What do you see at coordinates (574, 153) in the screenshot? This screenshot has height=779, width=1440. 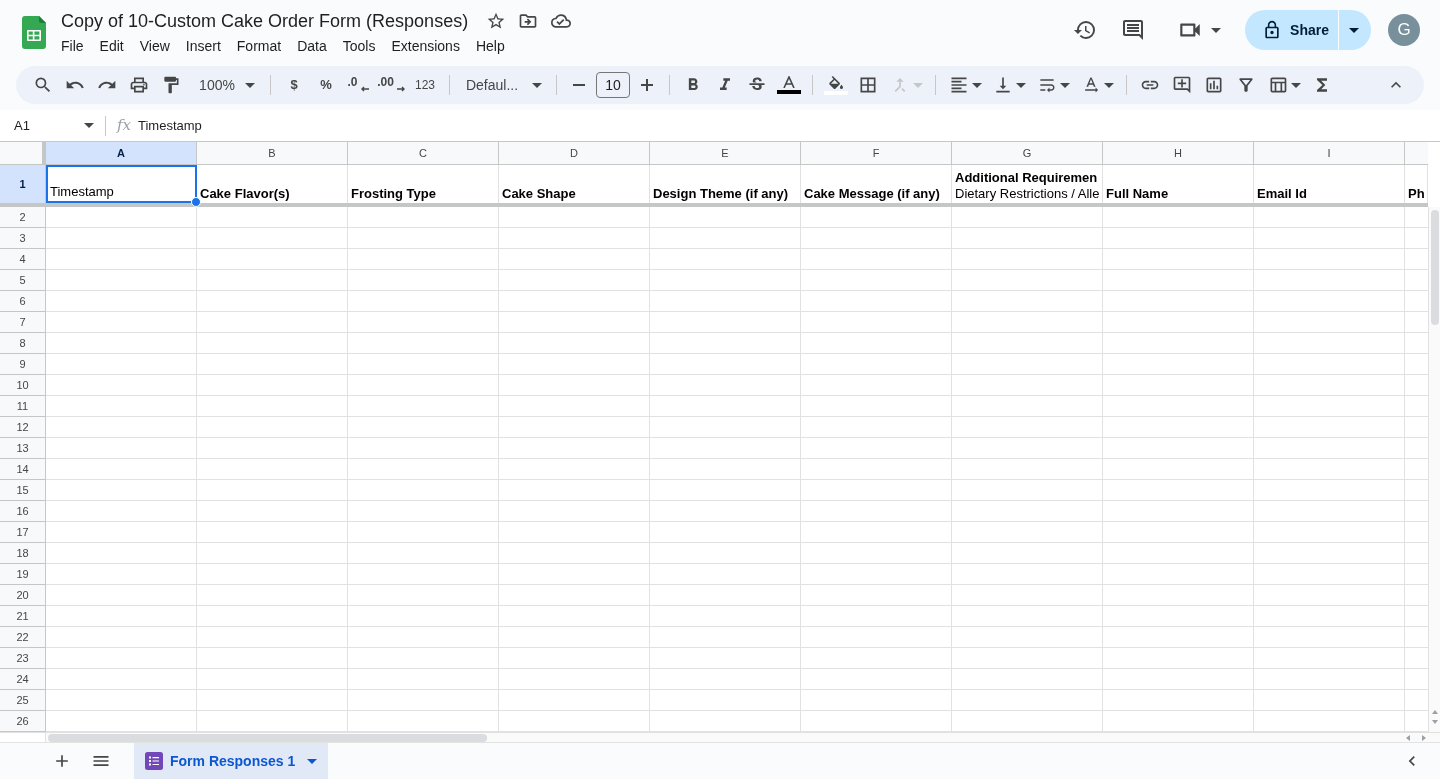 I see `column-header: D` at bounding box center [574, 153].